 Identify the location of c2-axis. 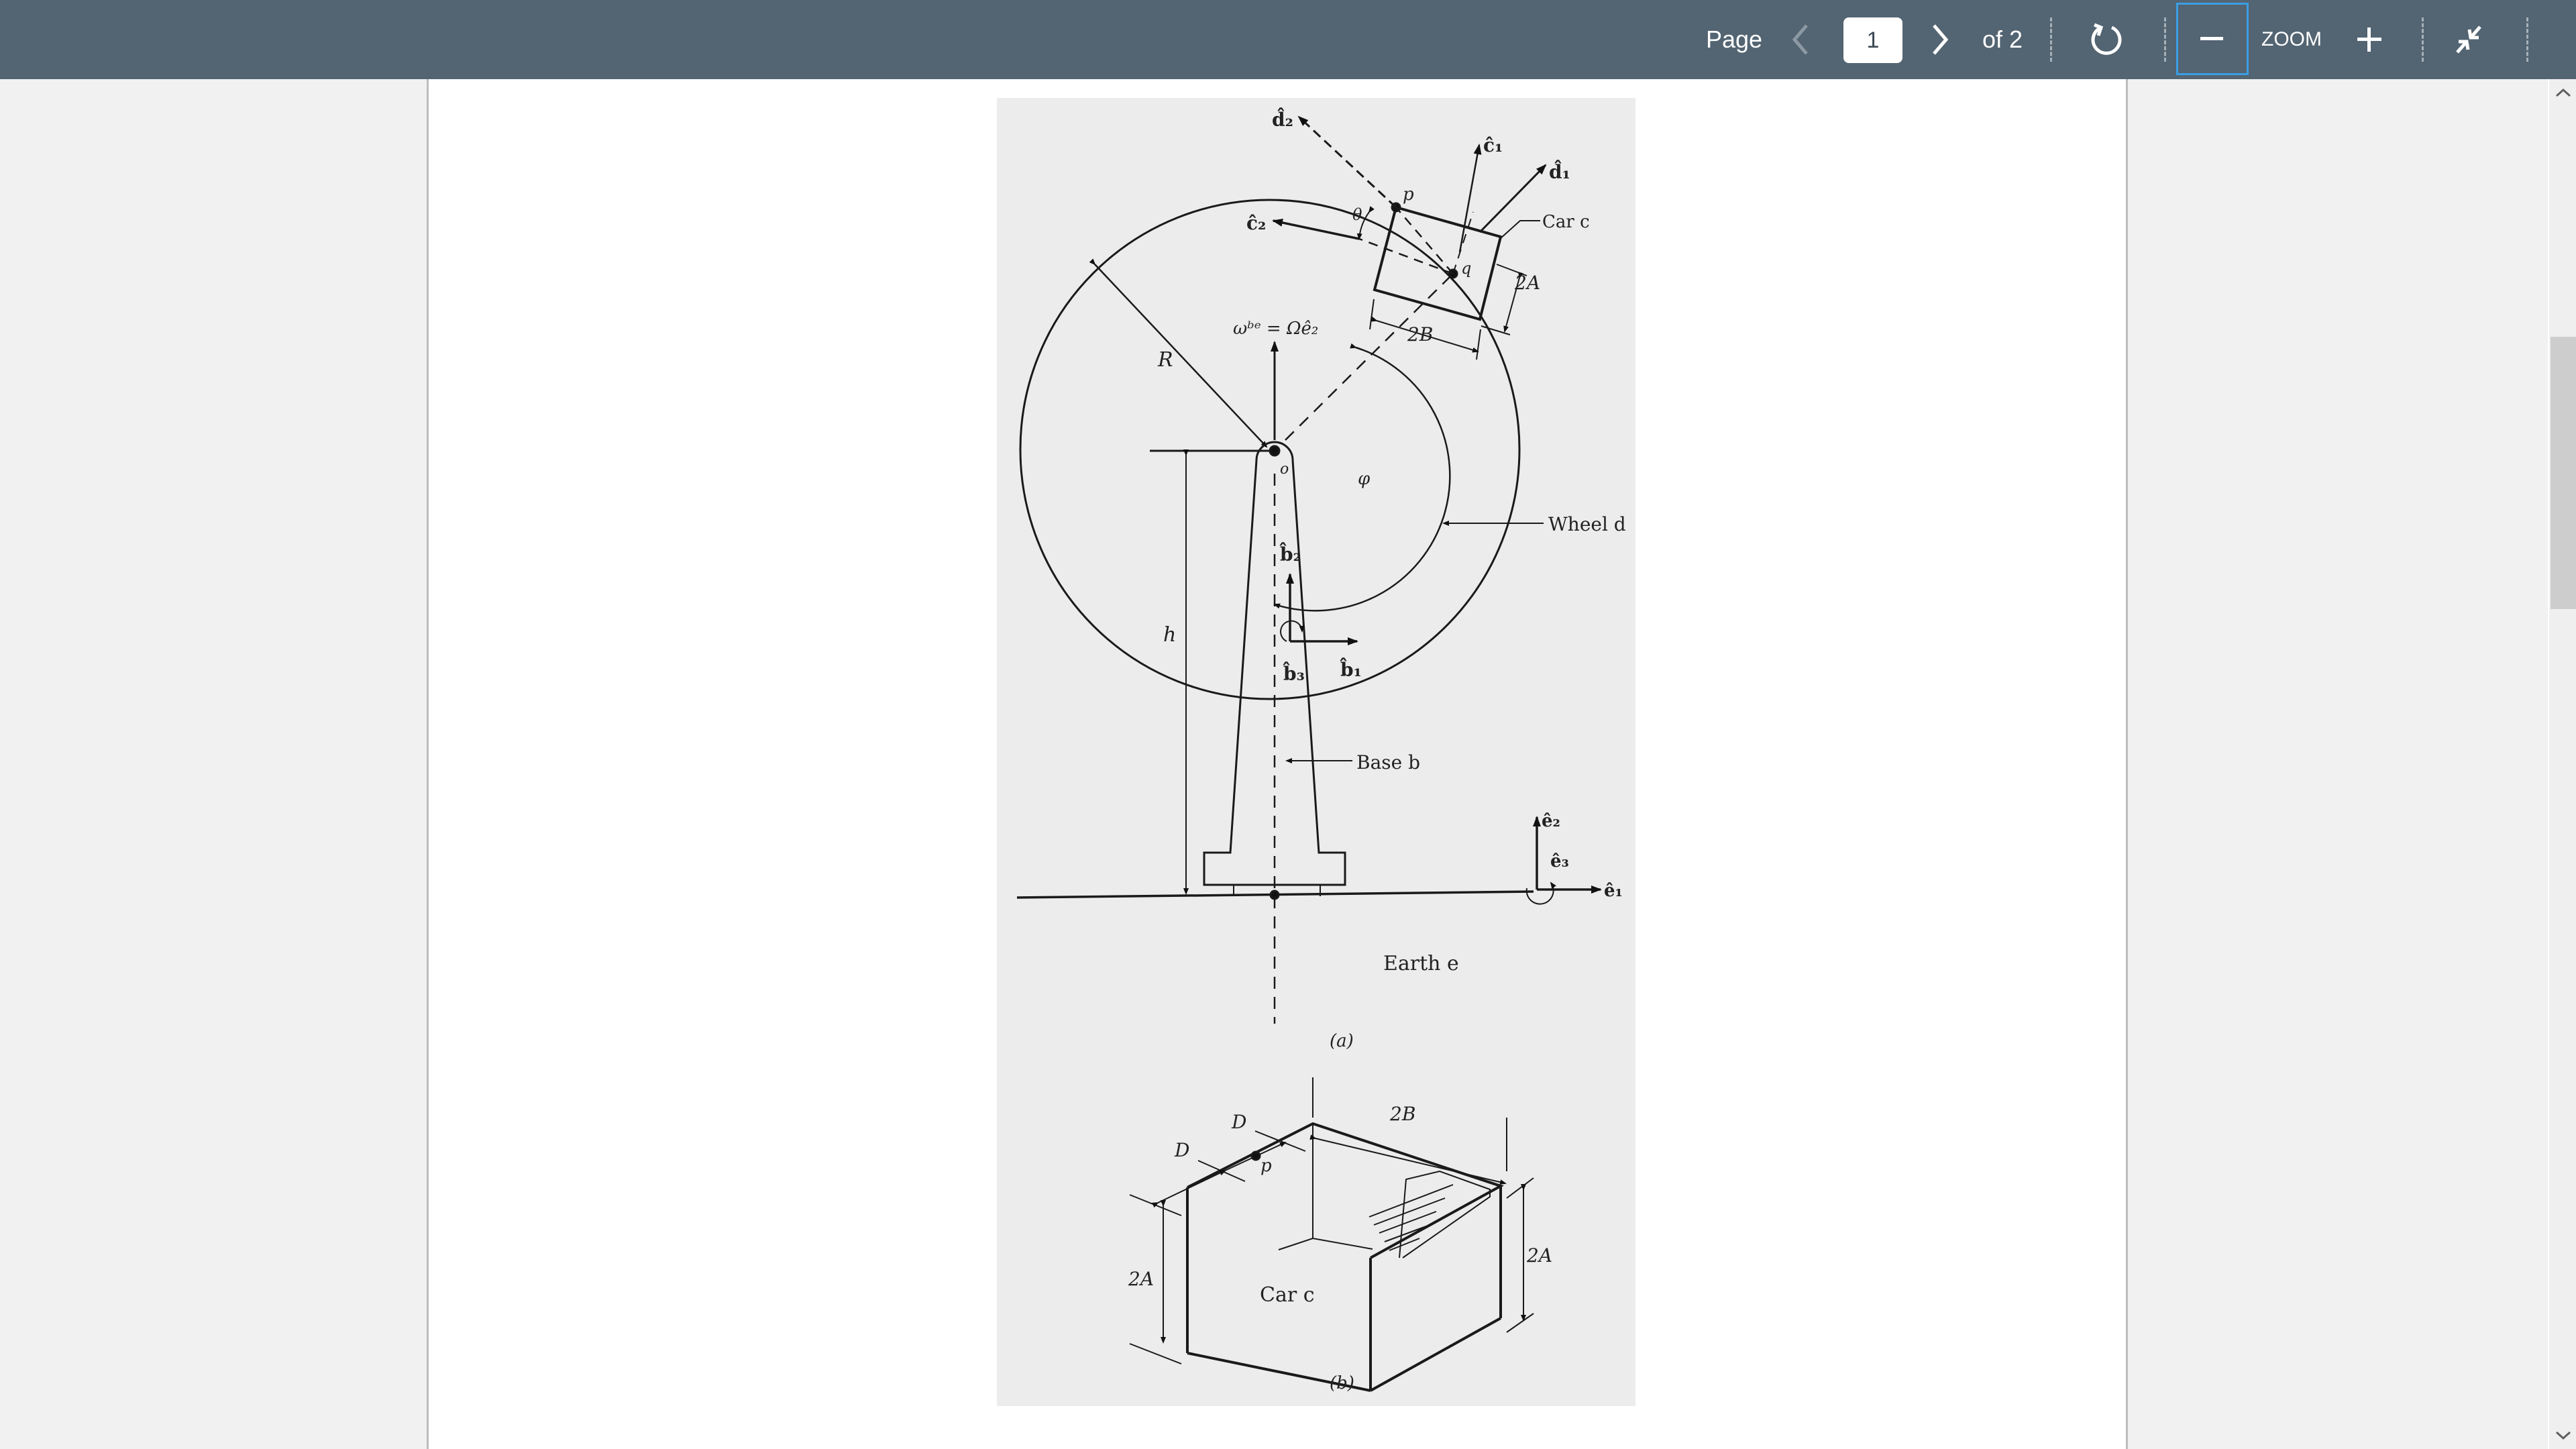
(1316, 229).